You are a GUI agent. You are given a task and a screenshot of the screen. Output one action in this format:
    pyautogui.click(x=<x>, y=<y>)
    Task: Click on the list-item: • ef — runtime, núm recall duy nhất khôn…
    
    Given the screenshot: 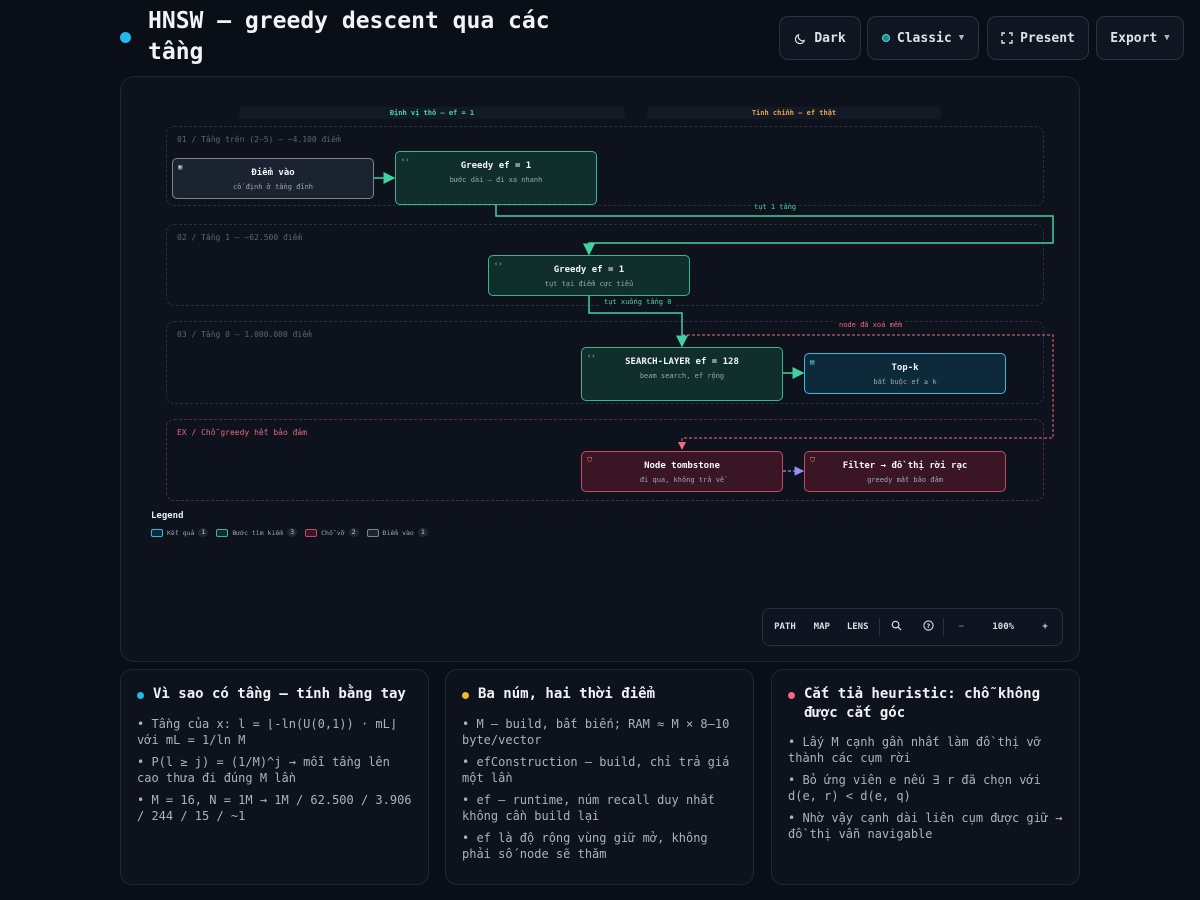 What is the action you would take?
    pyautogui.click(x=588, y=808)
    